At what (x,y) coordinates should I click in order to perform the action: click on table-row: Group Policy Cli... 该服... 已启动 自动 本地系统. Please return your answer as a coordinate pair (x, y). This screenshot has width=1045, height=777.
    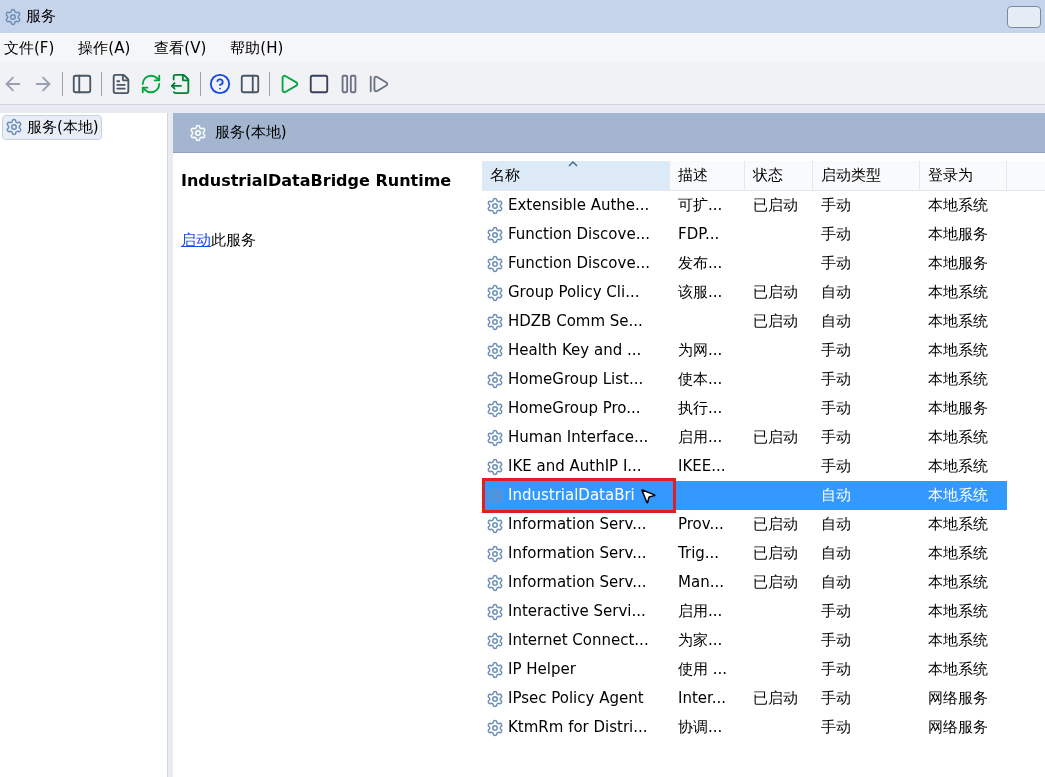
    Looking at the image, I should click on (744, 292).